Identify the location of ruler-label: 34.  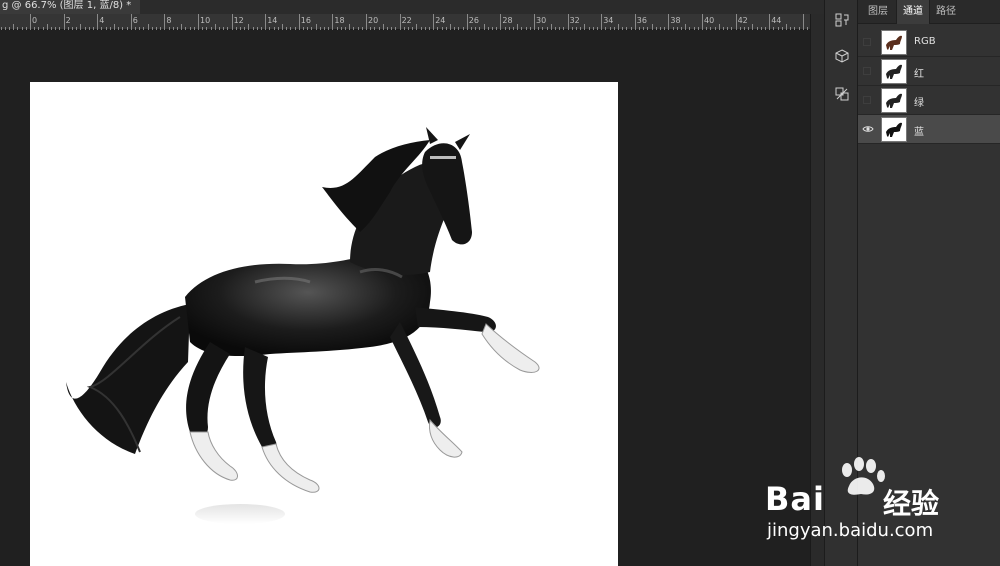
(608, 20).